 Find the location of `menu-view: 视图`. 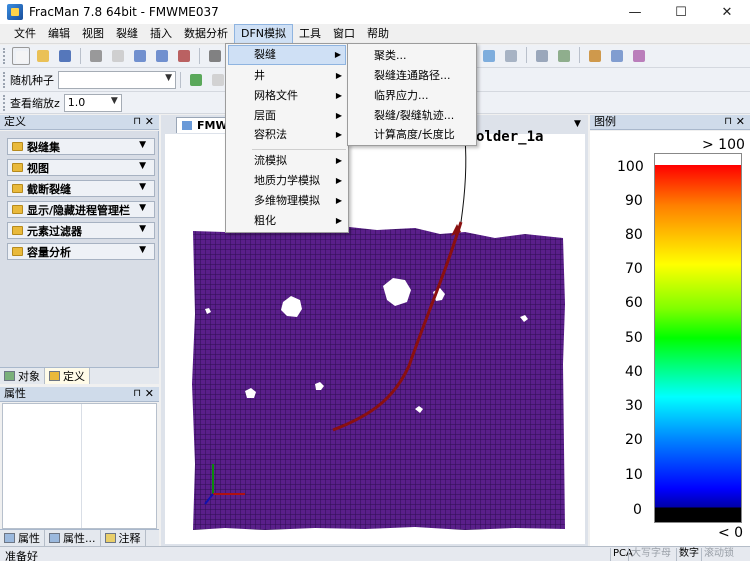

menu-view: 视图 is located at coordinates (93, 34).